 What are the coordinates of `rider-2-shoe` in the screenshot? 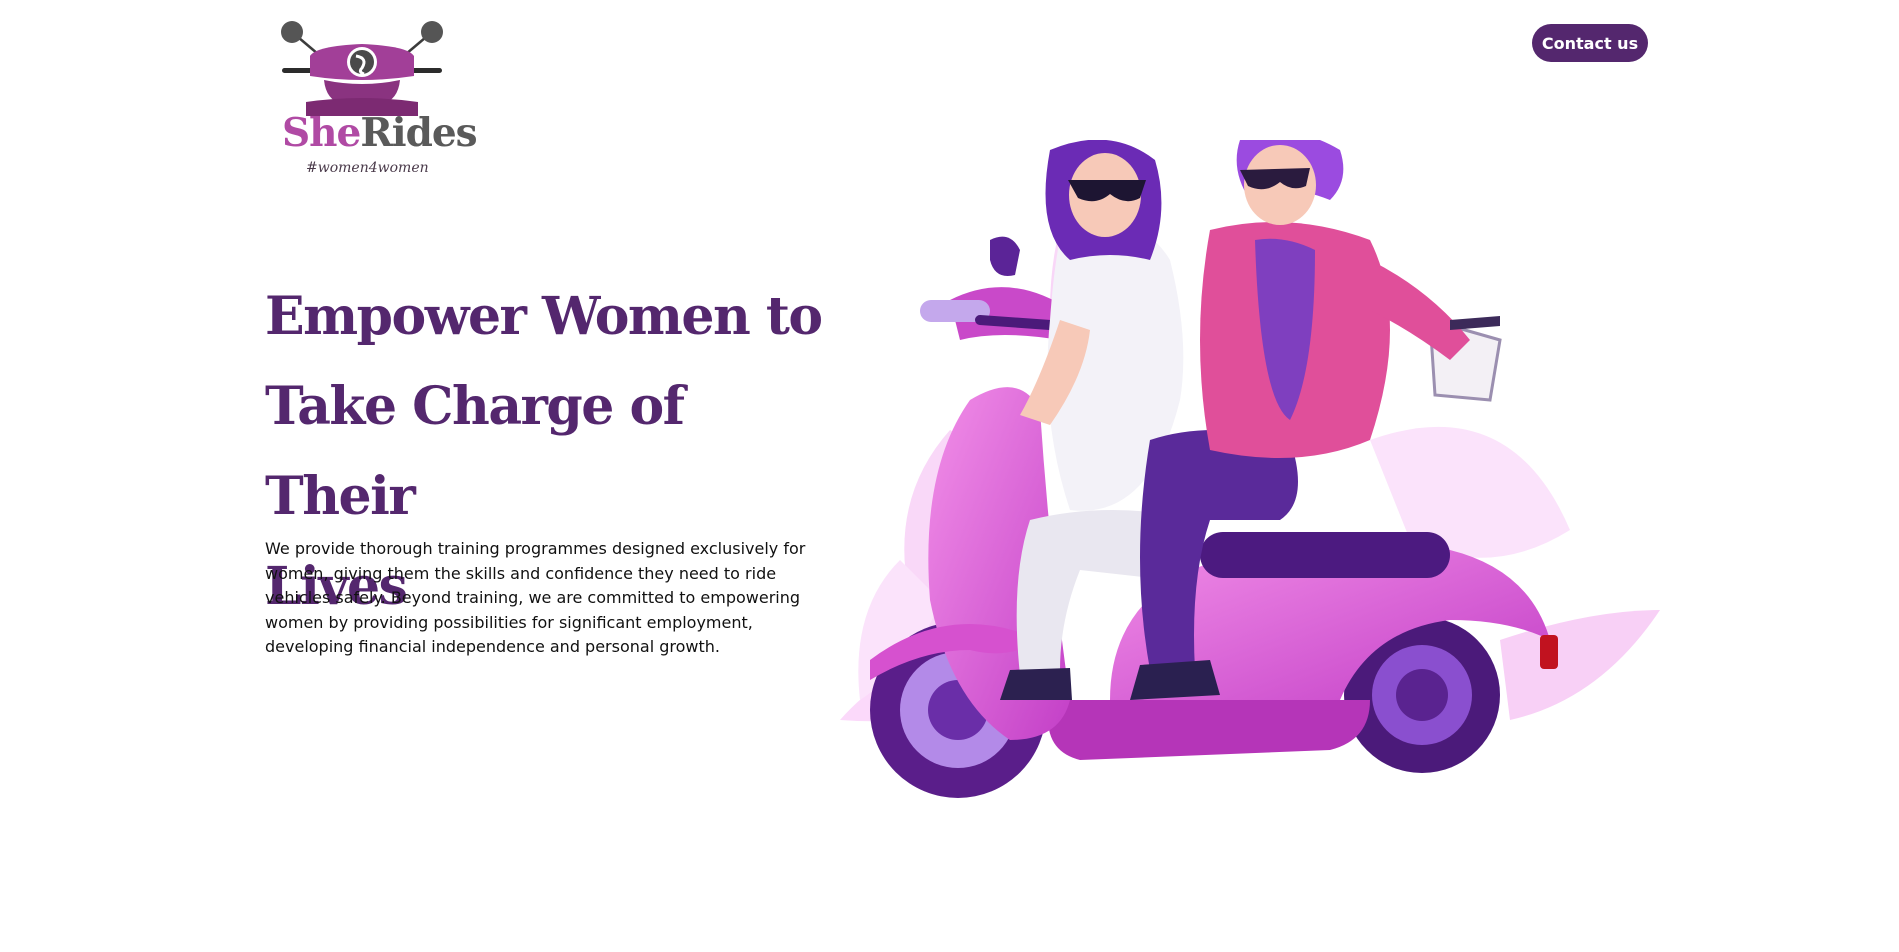 It's located at (1175, 680).